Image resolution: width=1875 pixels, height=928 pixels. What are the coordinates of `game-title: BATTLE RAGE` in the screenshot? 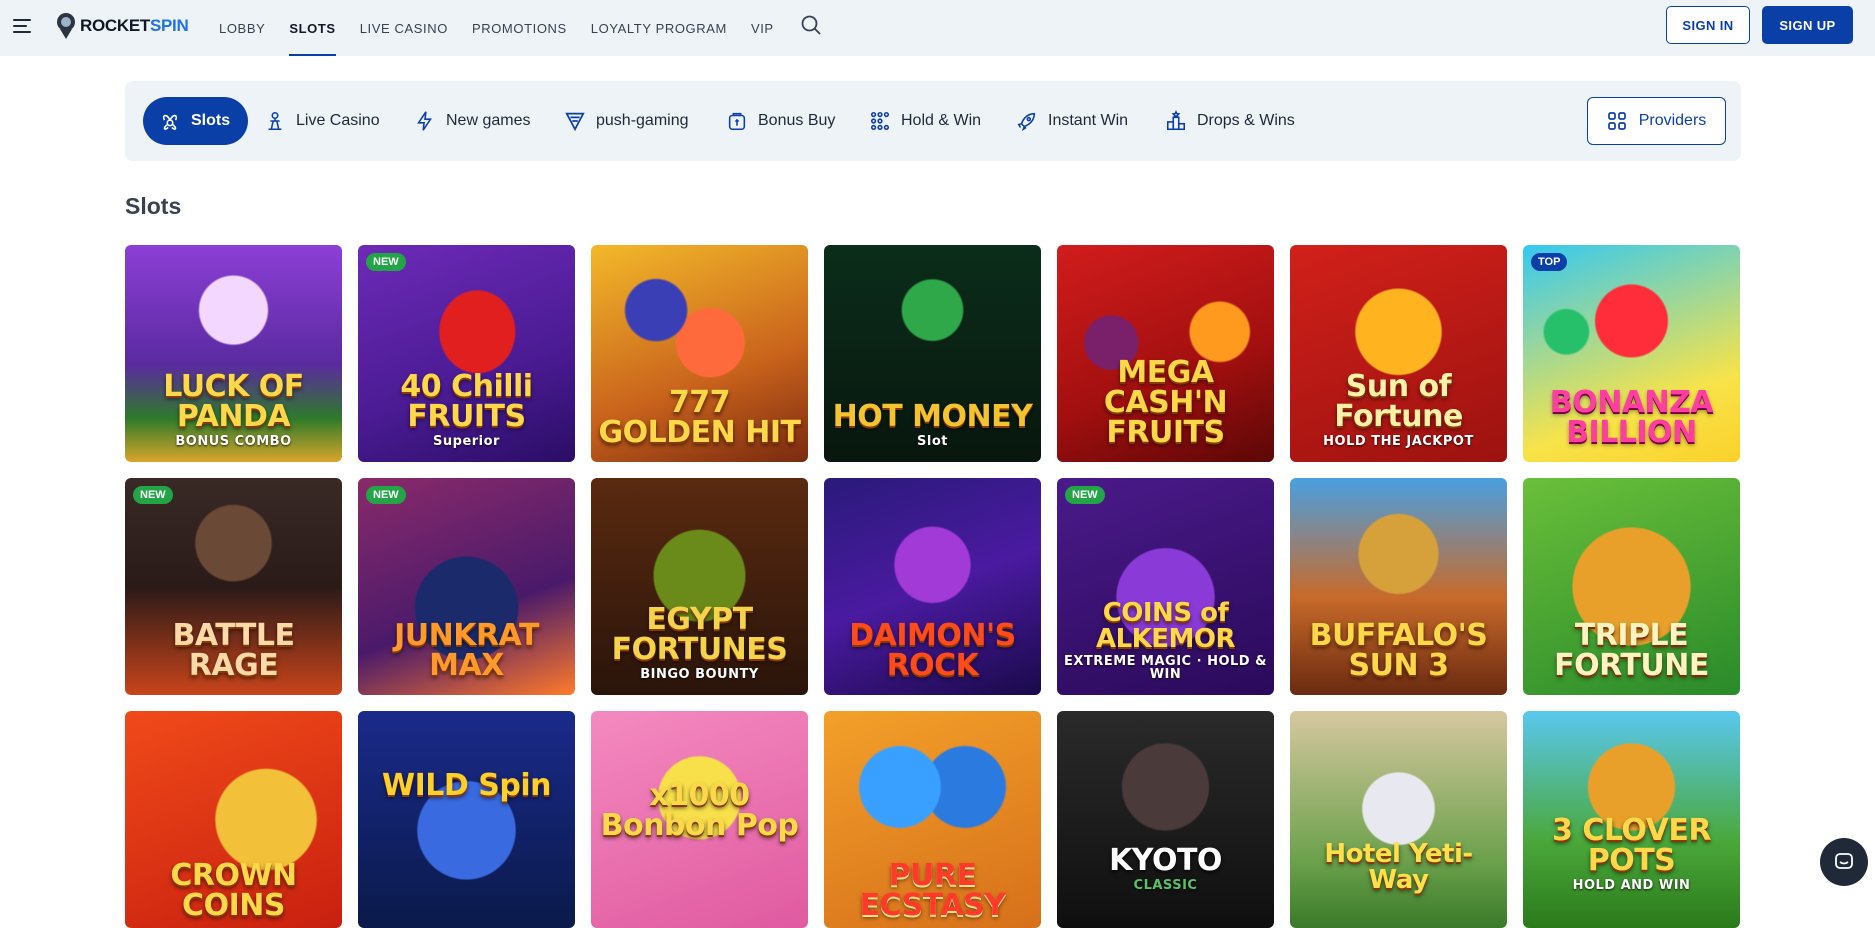 It's located at (233, 650).